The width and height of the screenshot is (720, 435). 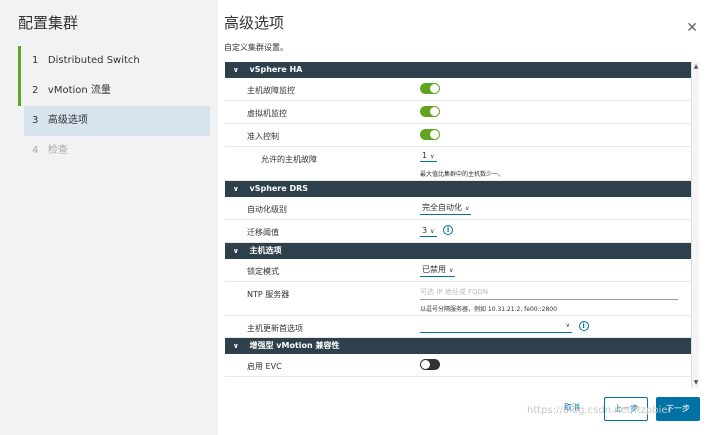 What do you see at coordinates (425, 155) in the screenshot?
I see `select-value: 1` at bounding box center [425, 155].